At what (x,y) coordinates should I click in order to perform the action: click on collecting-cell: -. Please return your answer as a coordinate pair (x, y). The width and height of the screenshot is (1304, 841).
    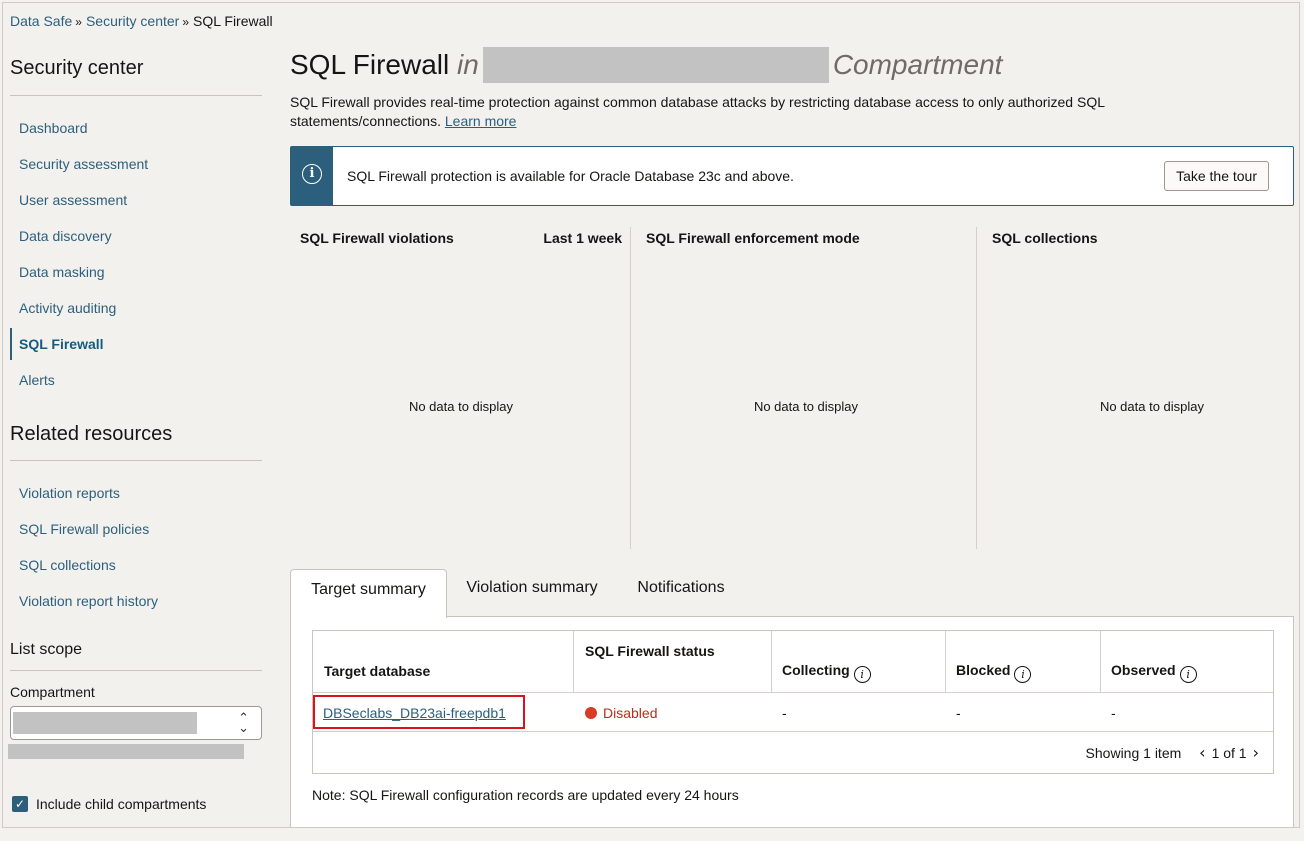
    Looking at the image, I should click on (784, 713).